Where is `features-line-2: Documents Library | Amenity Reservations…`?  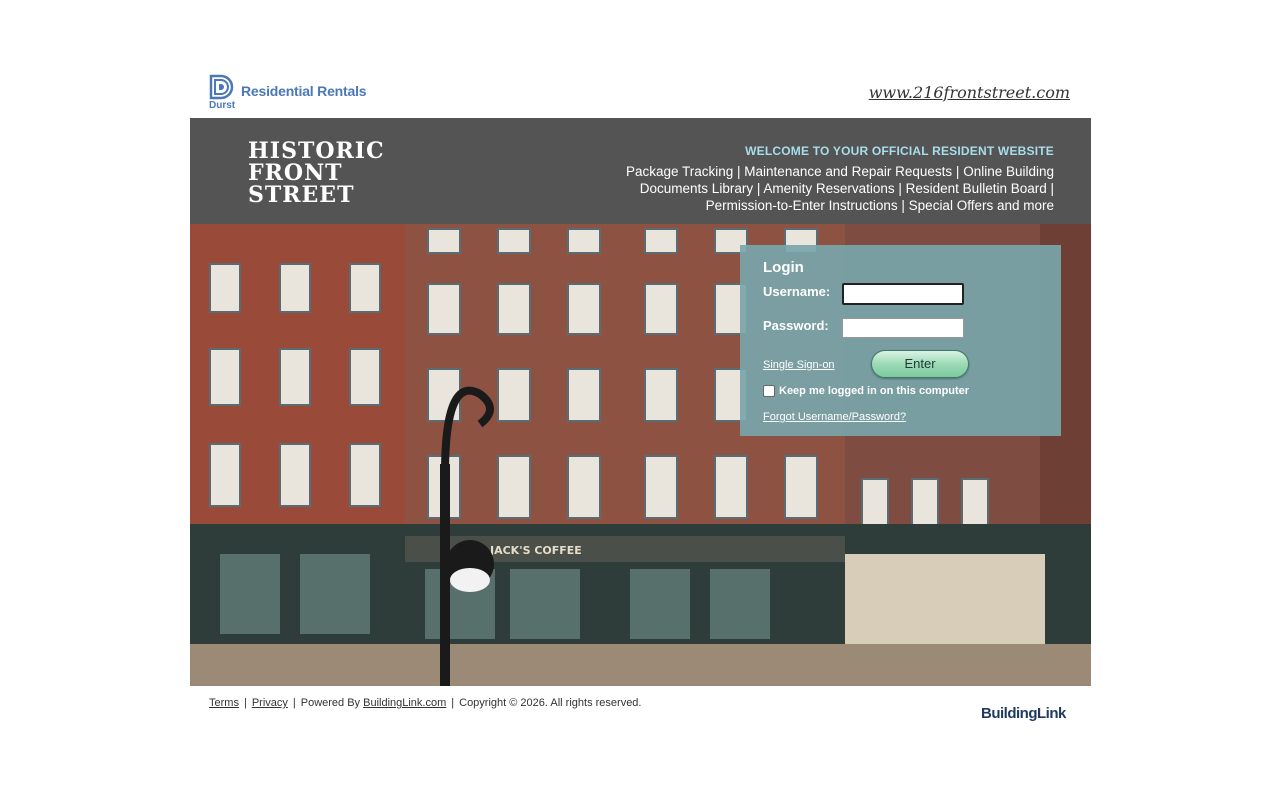
features-line-2: Documents Library | Amenity Reservations… is located at coordinates (846, 188).